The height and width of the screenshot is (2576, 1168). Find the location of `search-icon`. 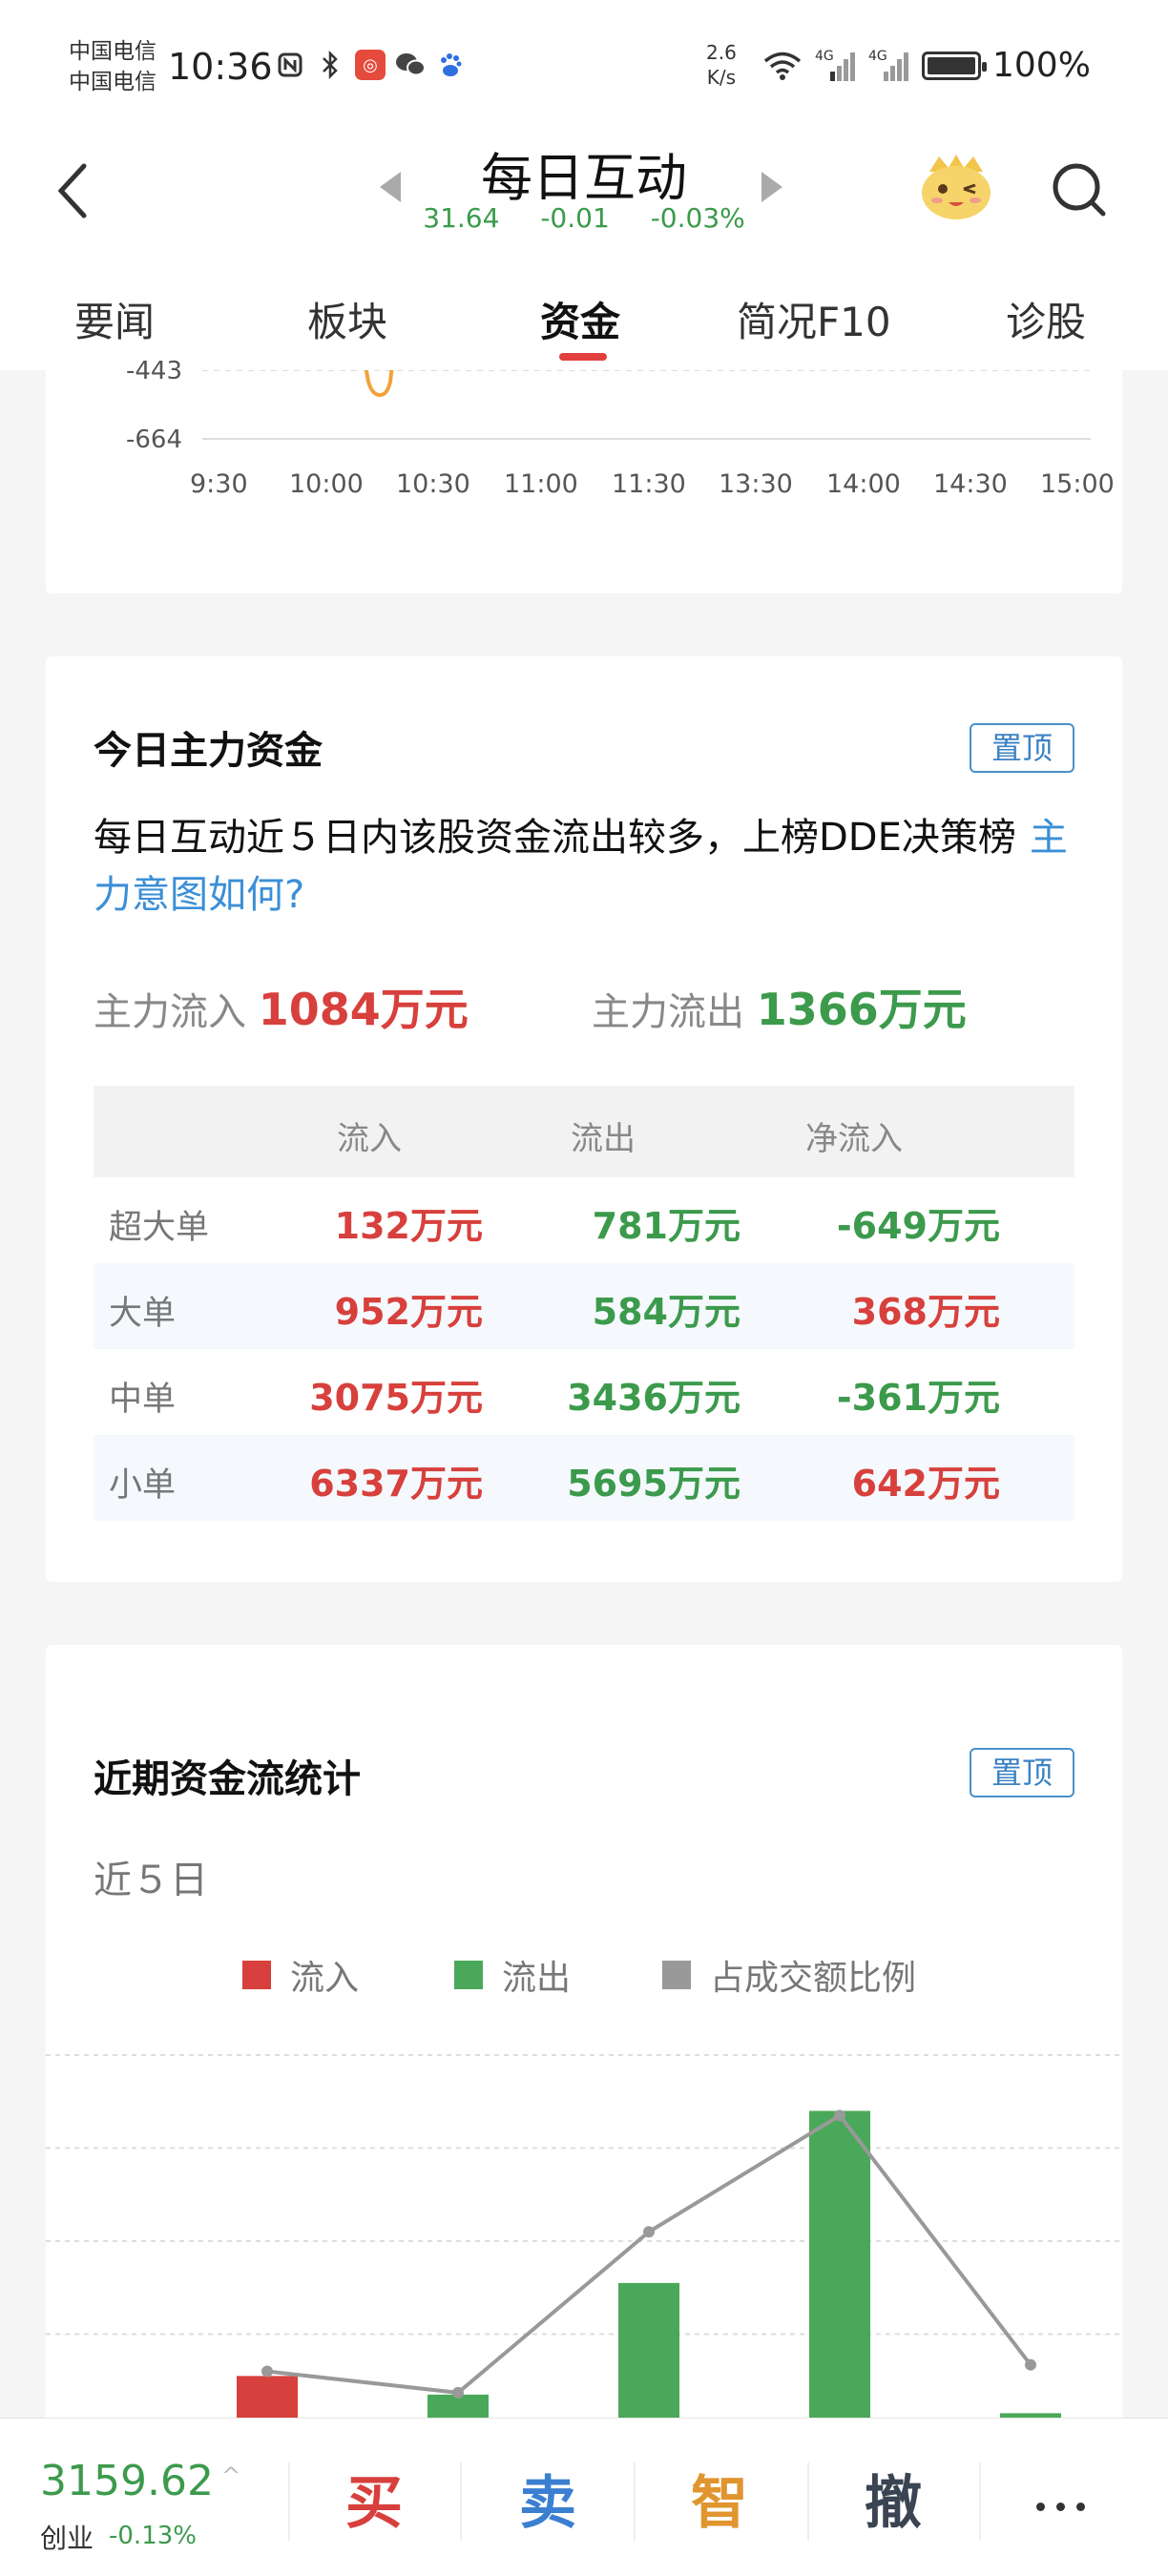

search-icon is located at coordinates (1079, 190).